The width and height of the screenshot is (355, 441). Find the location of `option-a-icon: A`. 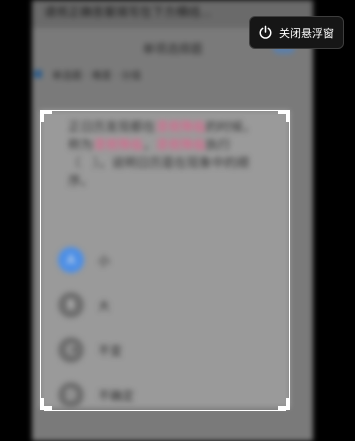

option-a-icon: A is located at coordinates (71, 260).